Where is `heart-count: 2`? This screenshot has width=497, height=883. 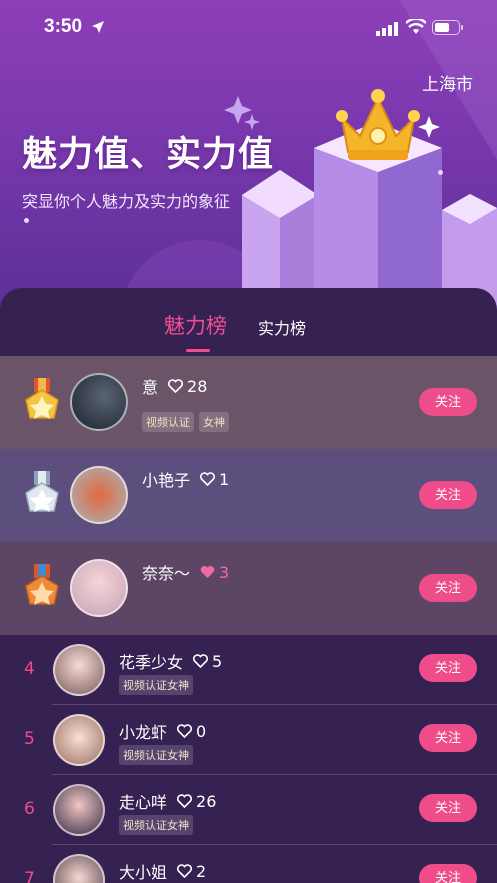
heart-count: 2 is located at coordinates (201, 871).